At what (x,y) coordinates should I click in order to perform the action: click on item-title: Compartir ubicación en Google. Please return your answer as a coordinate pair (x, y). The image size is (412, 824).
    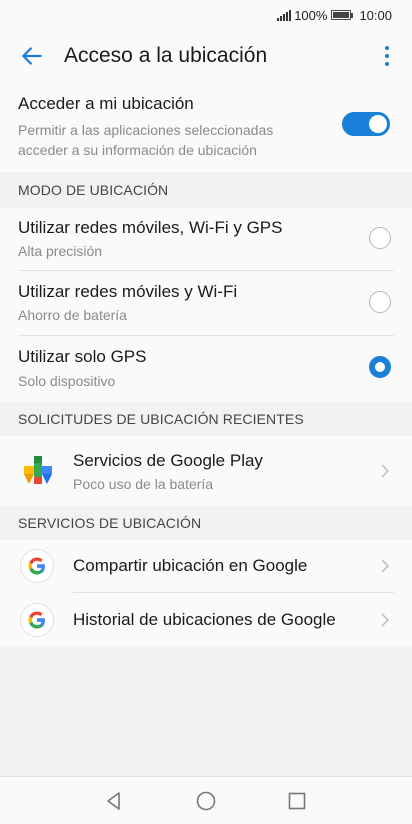
    Looking at the image, I should click on (190, 565).